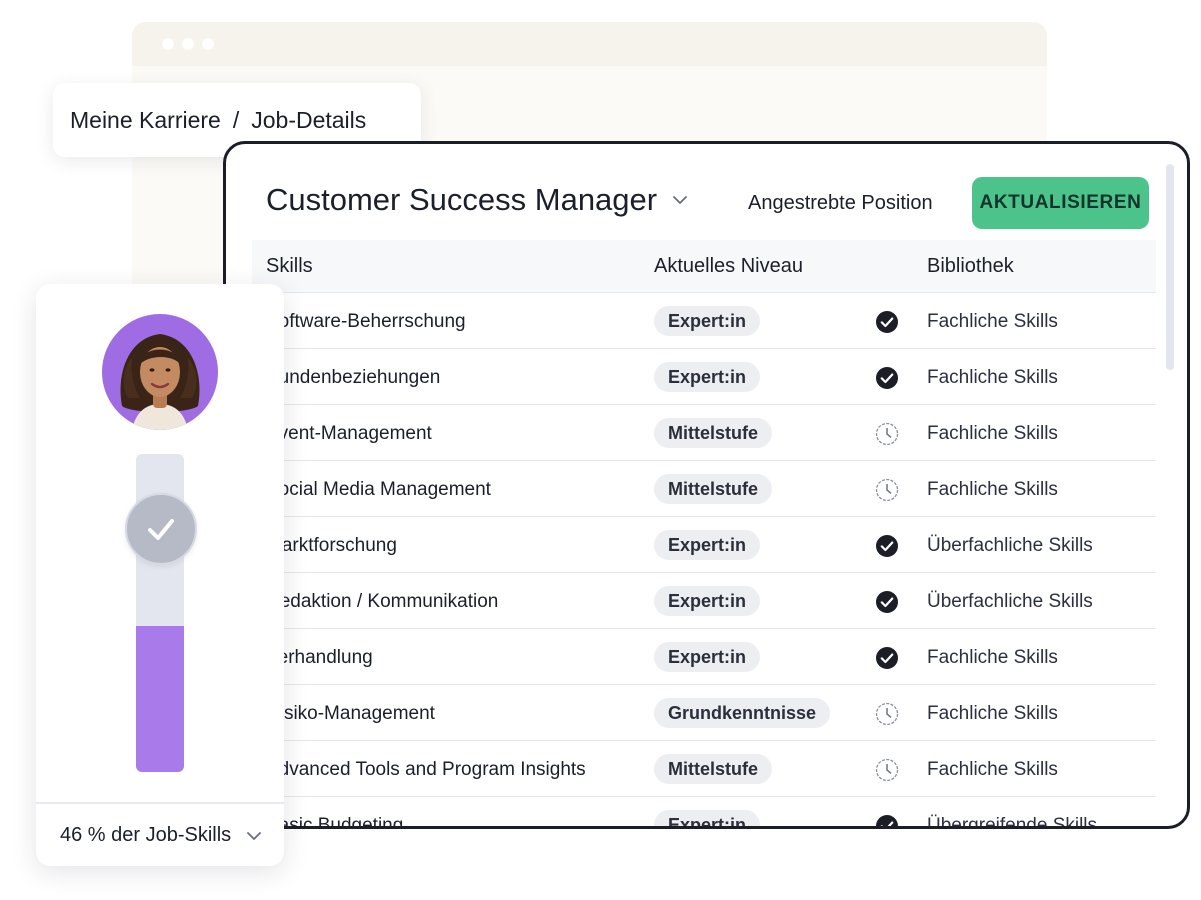 Image resolution: width=1201 pixels, height=900 pixels. I want to click on table-row: Verhandlung Expert:in Fachliche Skills, so click(704, 657).